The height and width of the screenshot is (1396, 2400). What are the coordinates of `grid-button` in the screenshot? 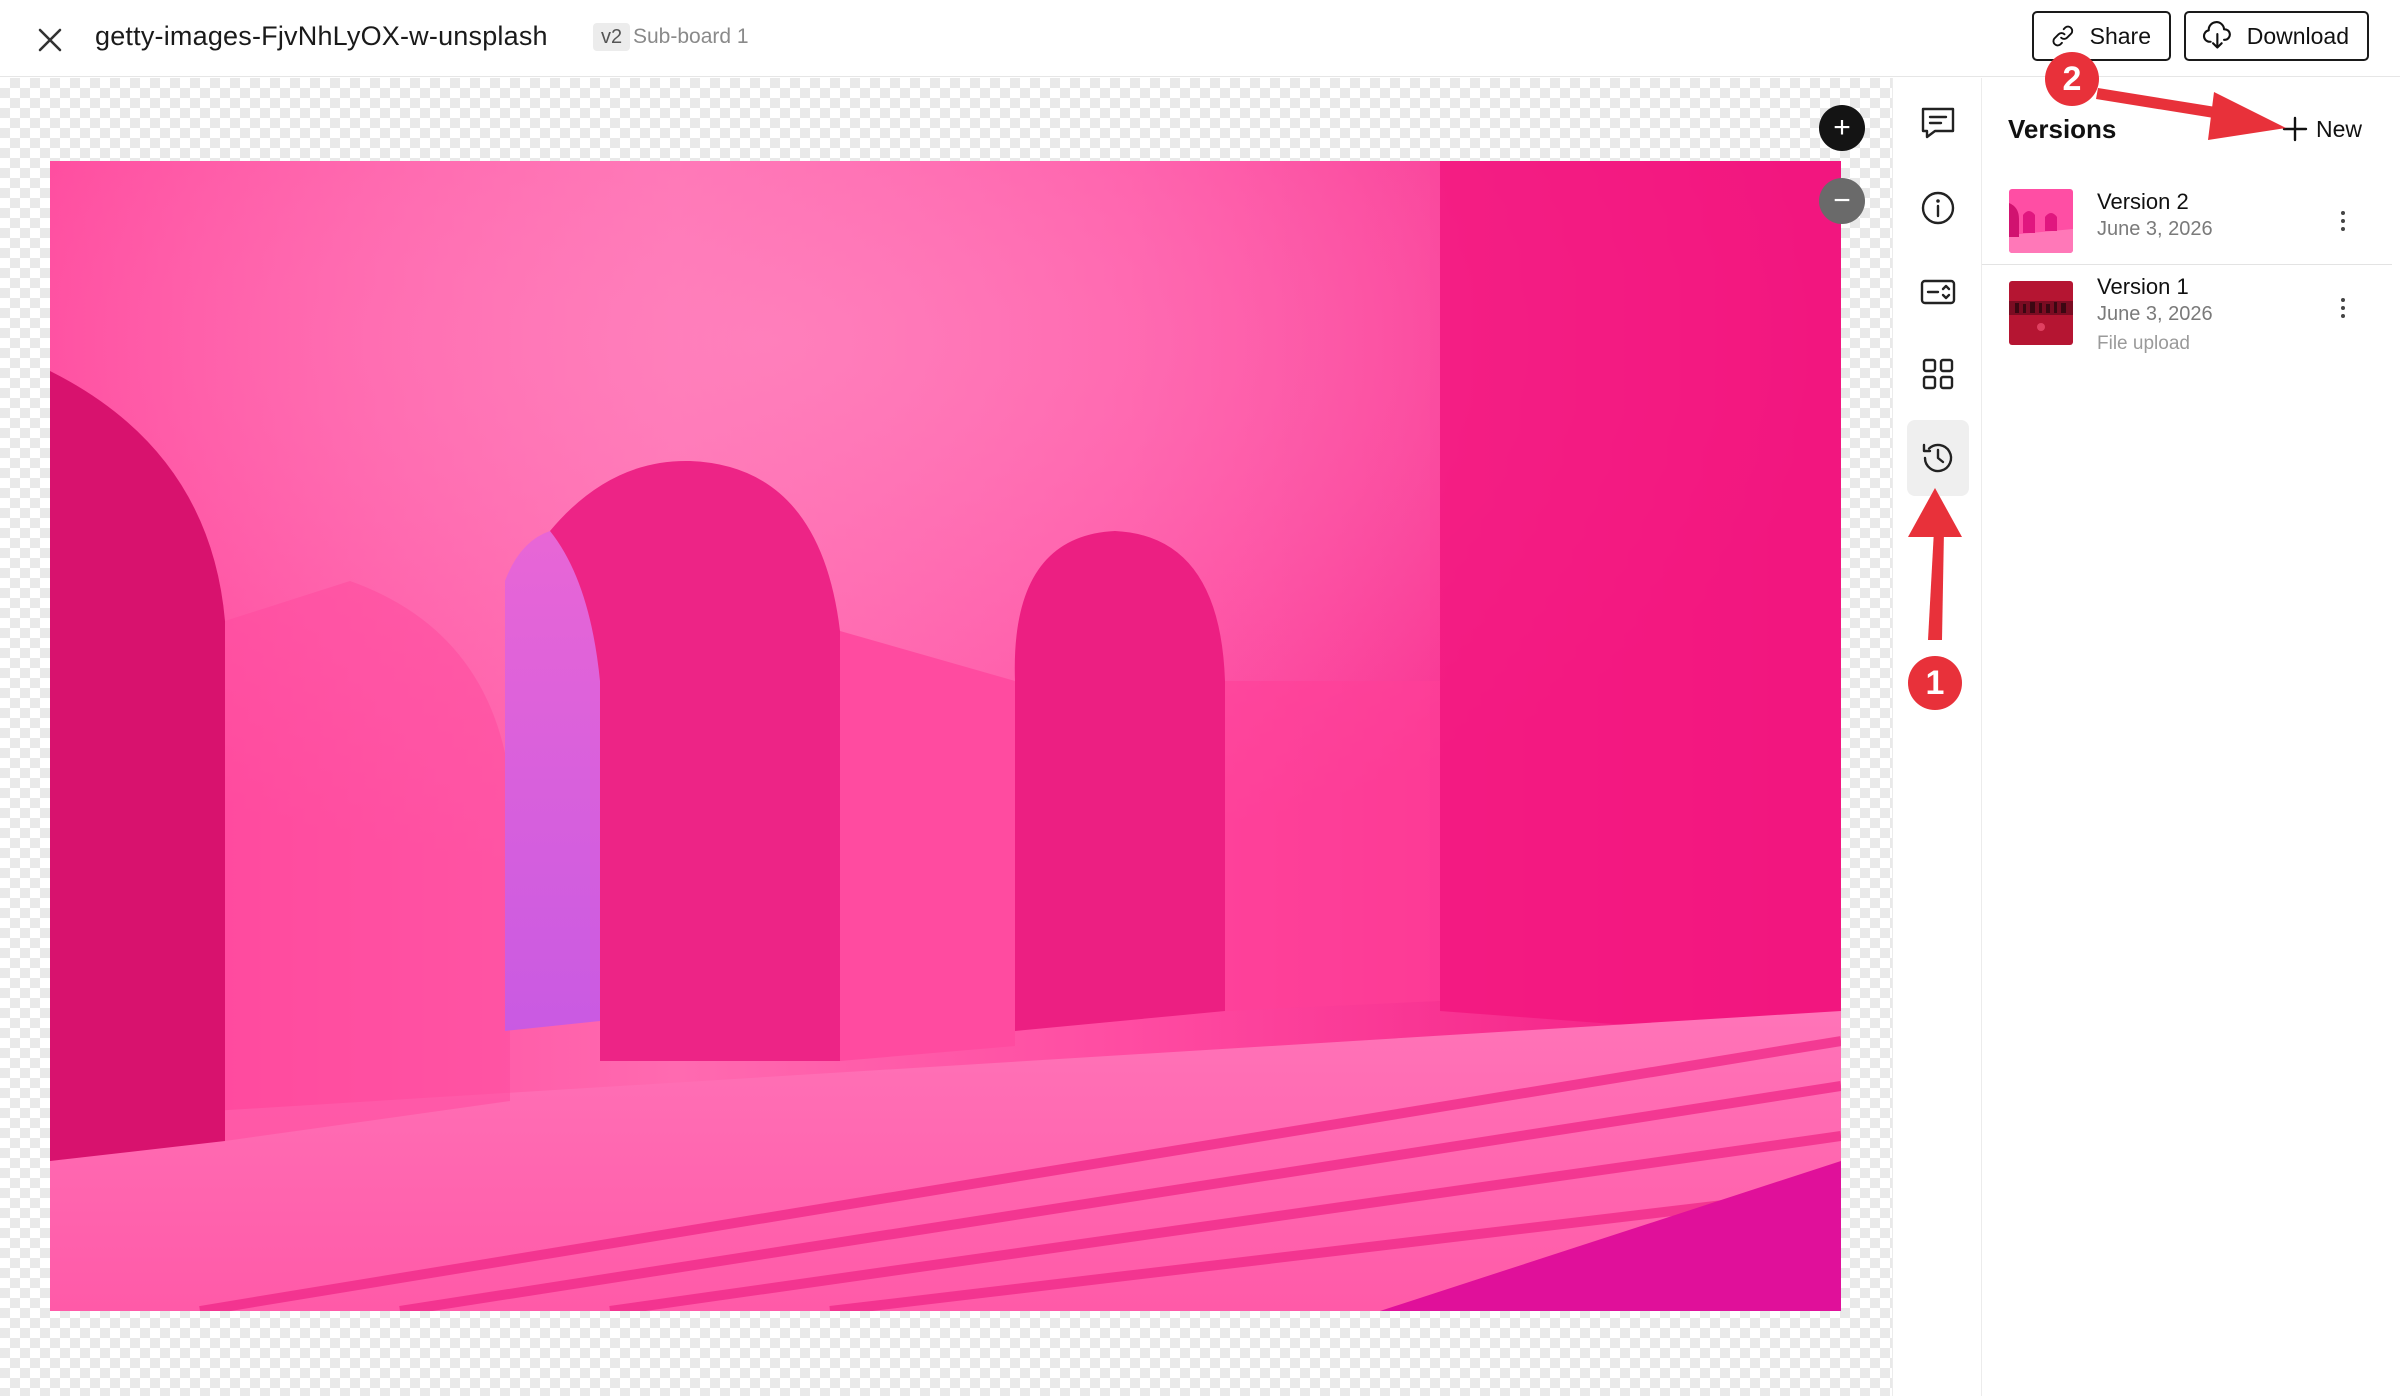 It's located at (1938, 374).